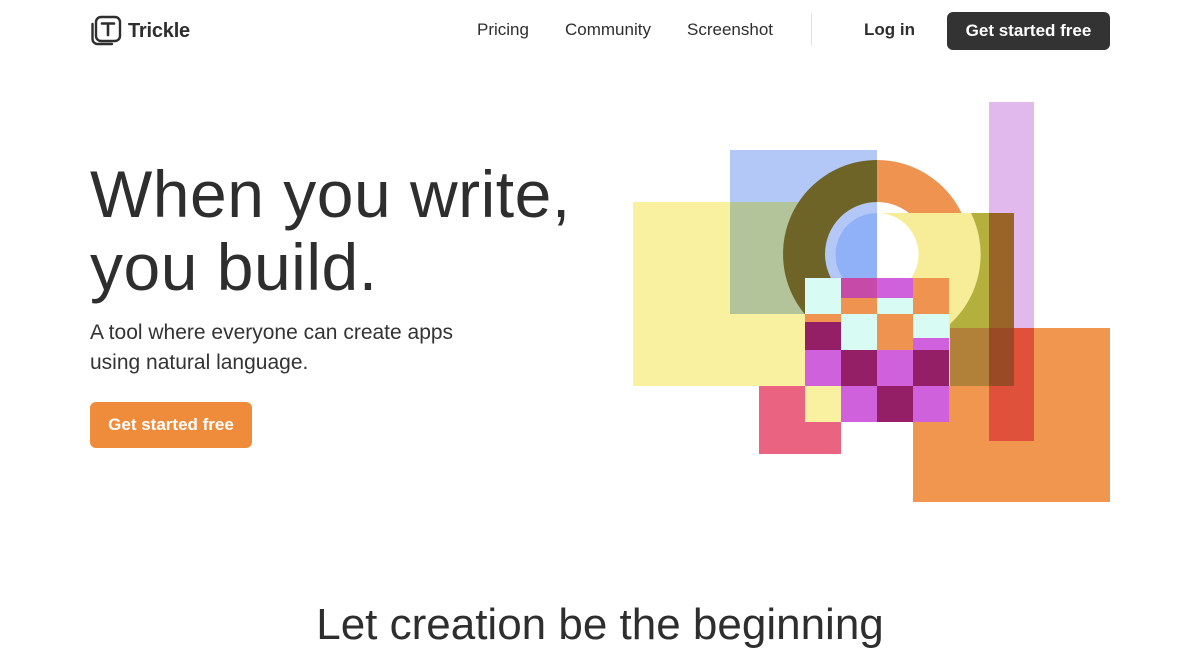  I want to click on ochre-overlap, so click(982, 357).